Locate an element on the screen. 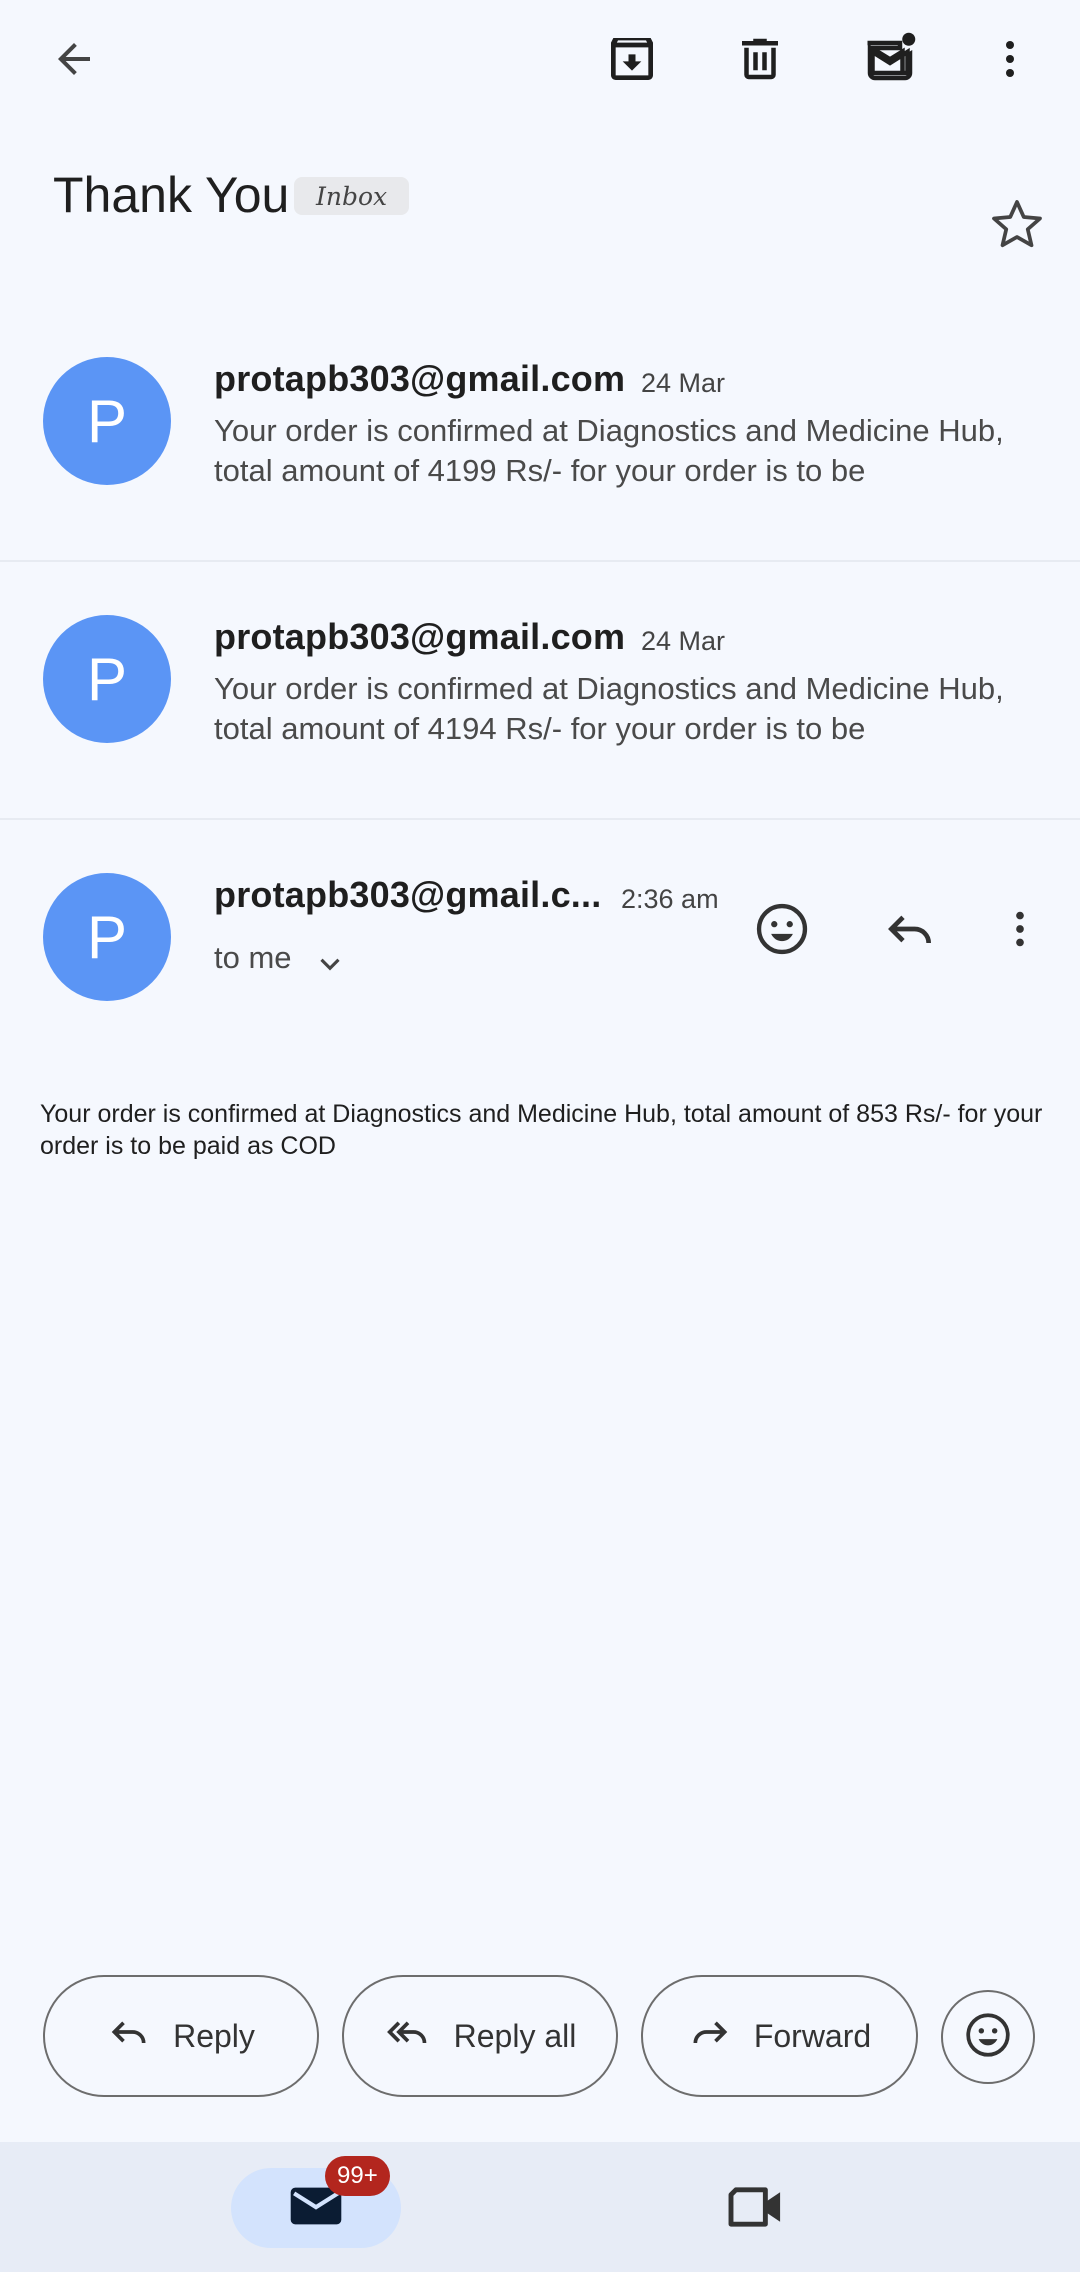  video-camera-icon is located at coordinates (762, 2210).